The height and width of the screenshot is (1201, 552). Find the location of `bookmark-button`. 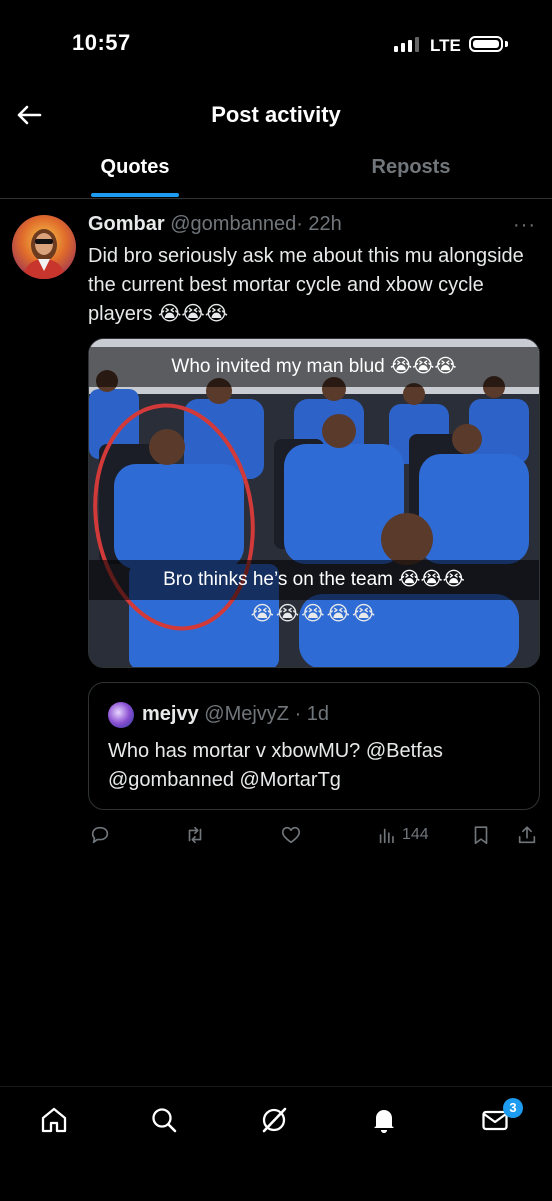

bookmark-button is located at coordinates (481, 835).